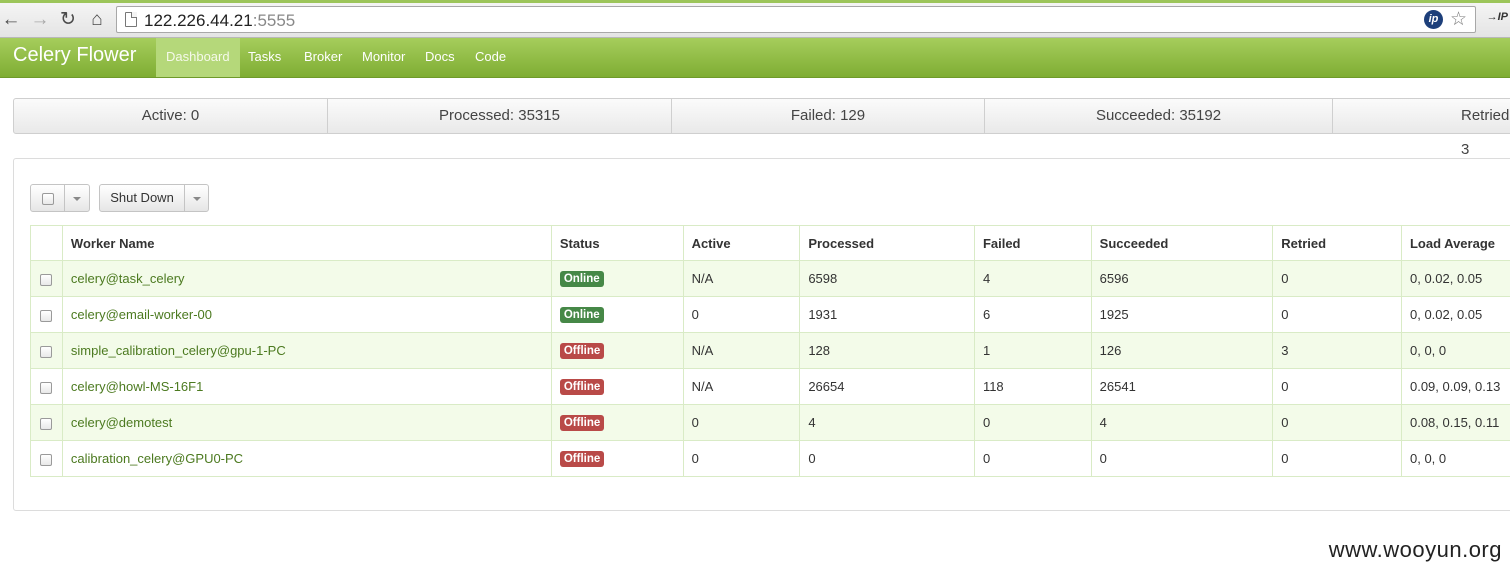  I want to click on succeeded-cell: 0, so click(1182, 458).